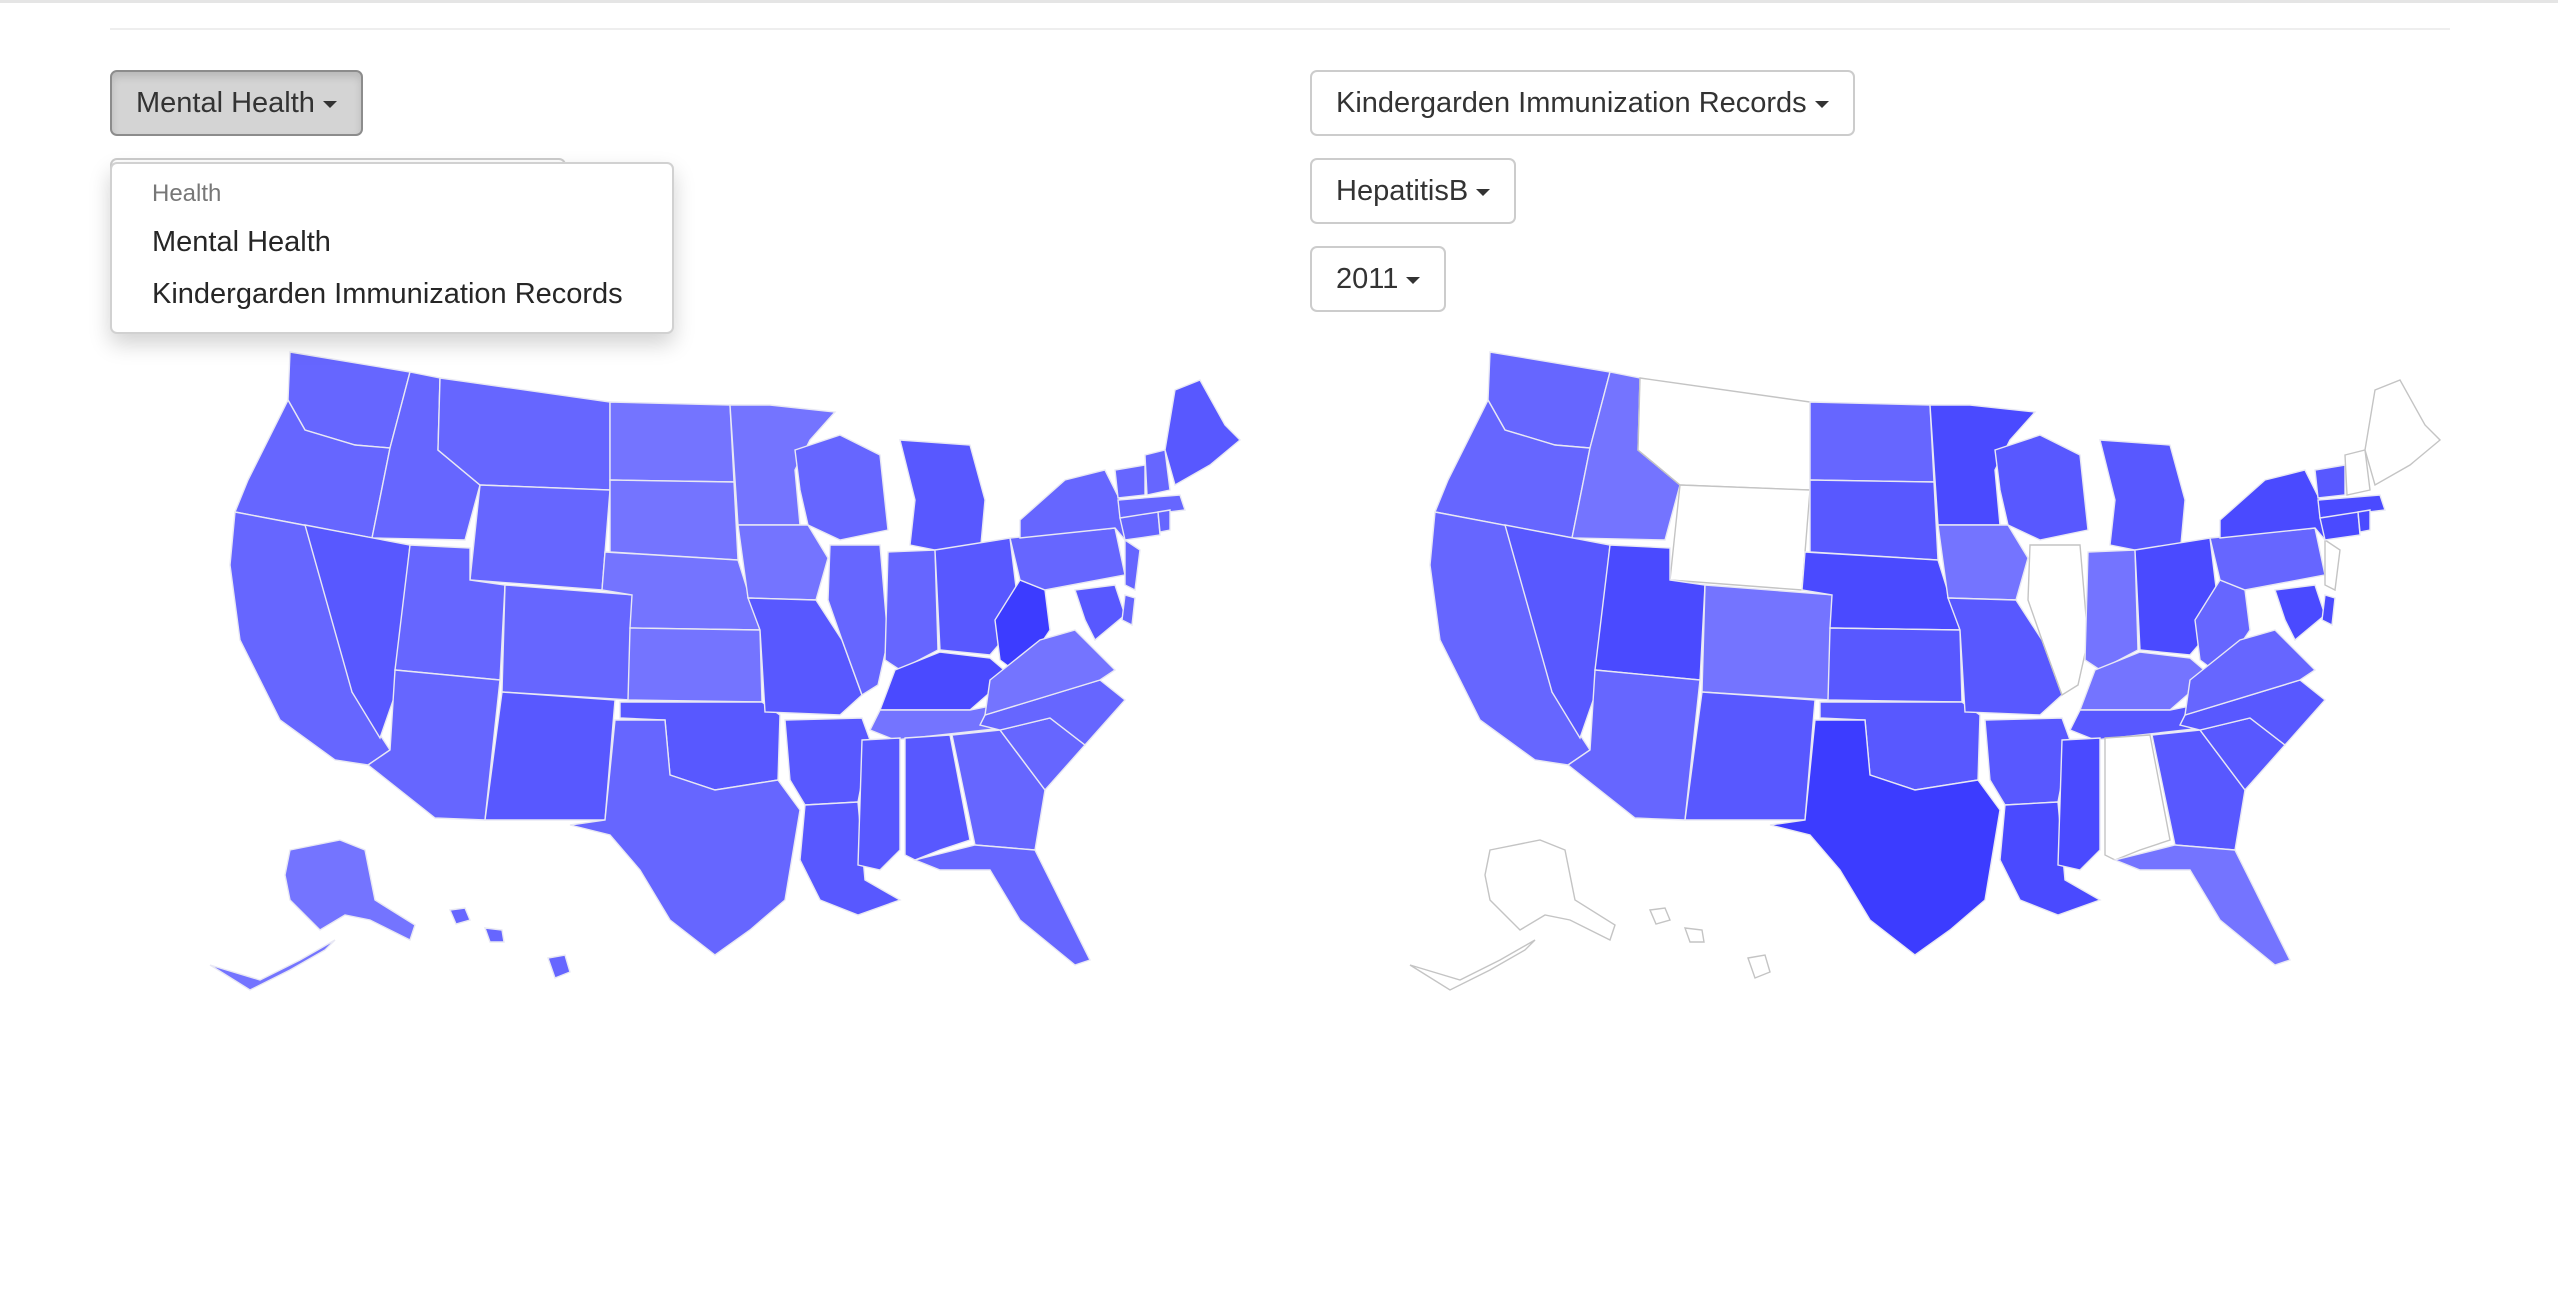  I want to click on right-dataset-dropdown-button: Kindergarden Immunization Records, so click(1582, 103).